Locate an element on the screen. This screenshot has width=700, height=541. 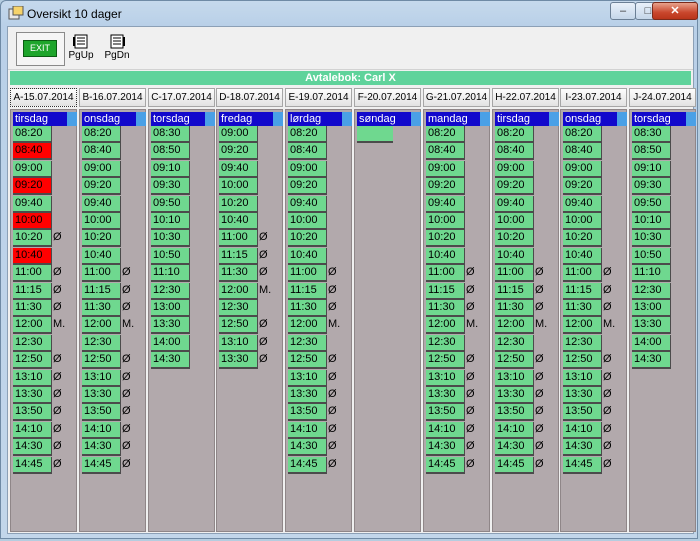
date-button: D-18.07.2014 is located at coordinates (249, 97).